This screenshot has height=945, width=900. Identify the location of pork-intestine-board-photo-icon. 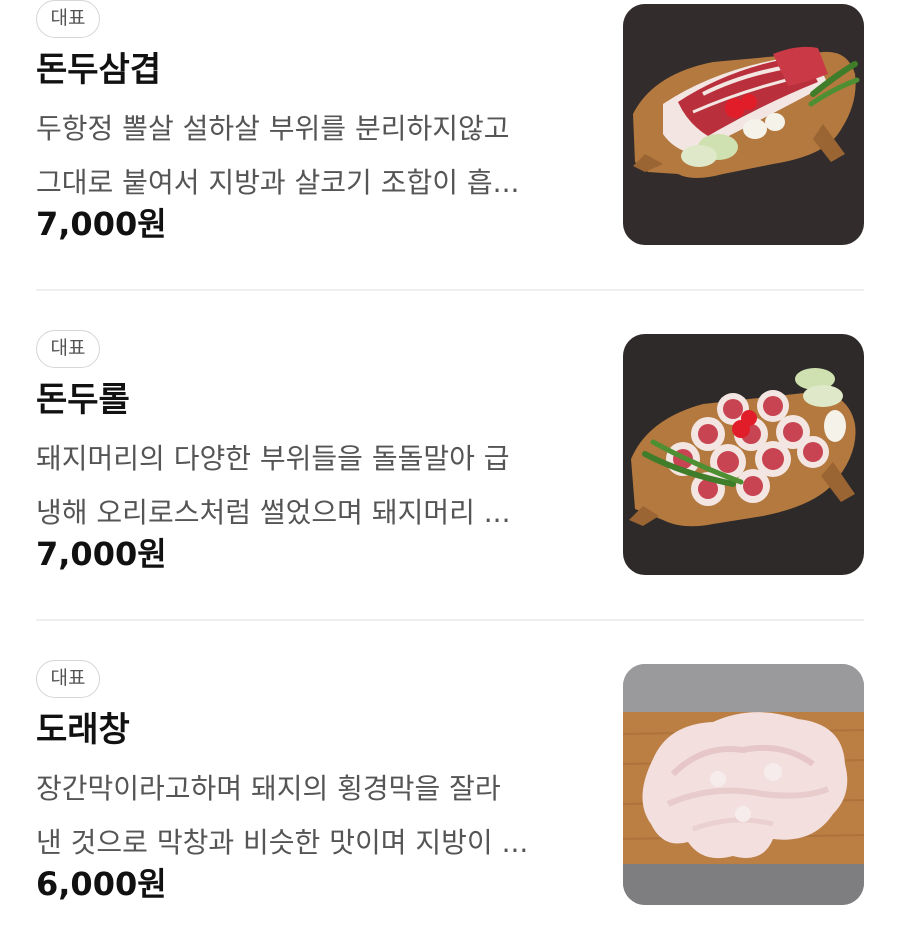
(743, 784).